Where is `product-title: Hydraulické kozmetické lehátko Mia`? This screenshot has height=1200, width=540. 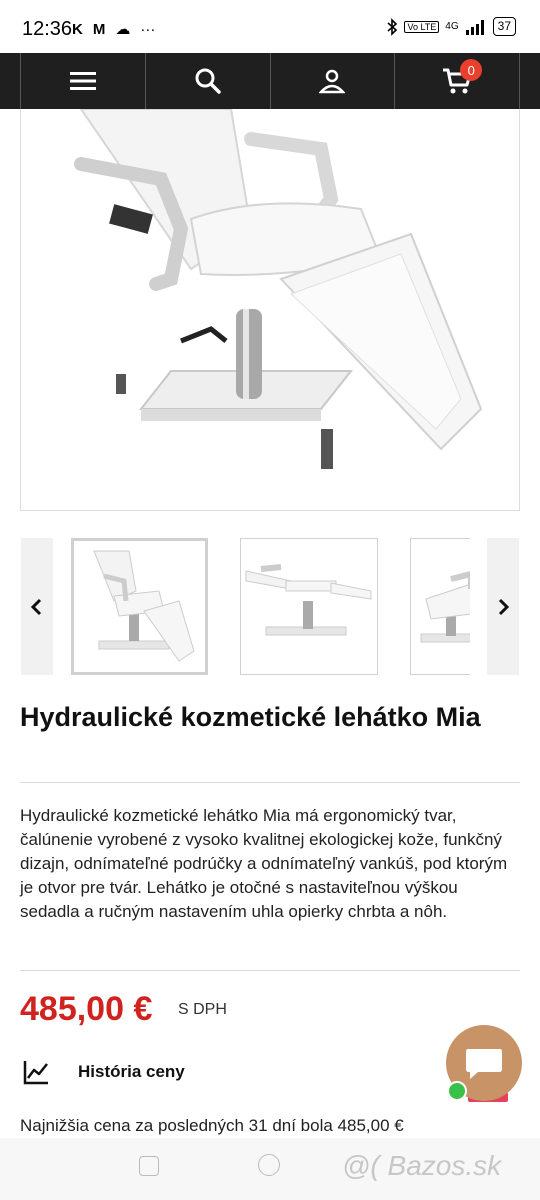 product-title: Hydraulické kozmetické lehátko Mia is located at coordinates (250, 717).